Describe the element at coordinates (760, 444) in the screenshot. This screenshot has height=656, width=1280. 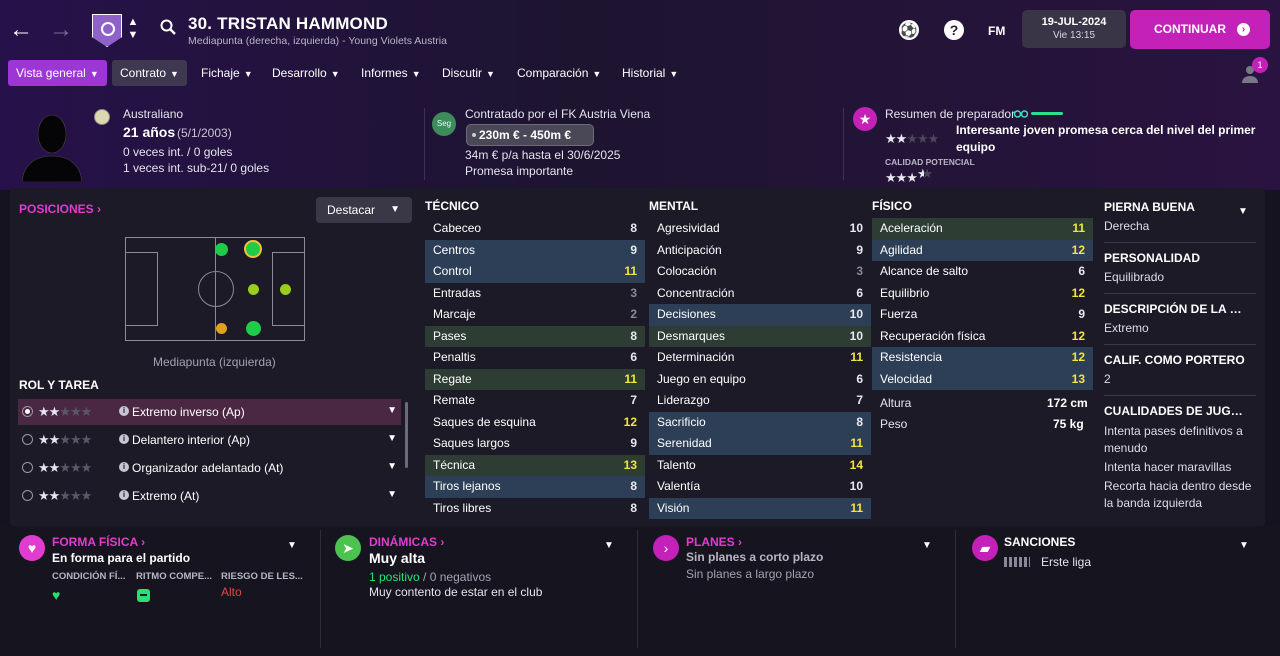
I see `attribute-row: Serenidad 11` at that location.